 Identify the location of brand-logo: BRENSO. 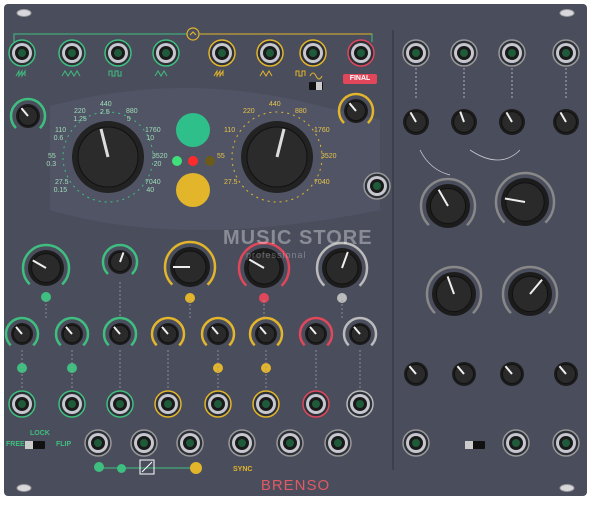
(295, 485).